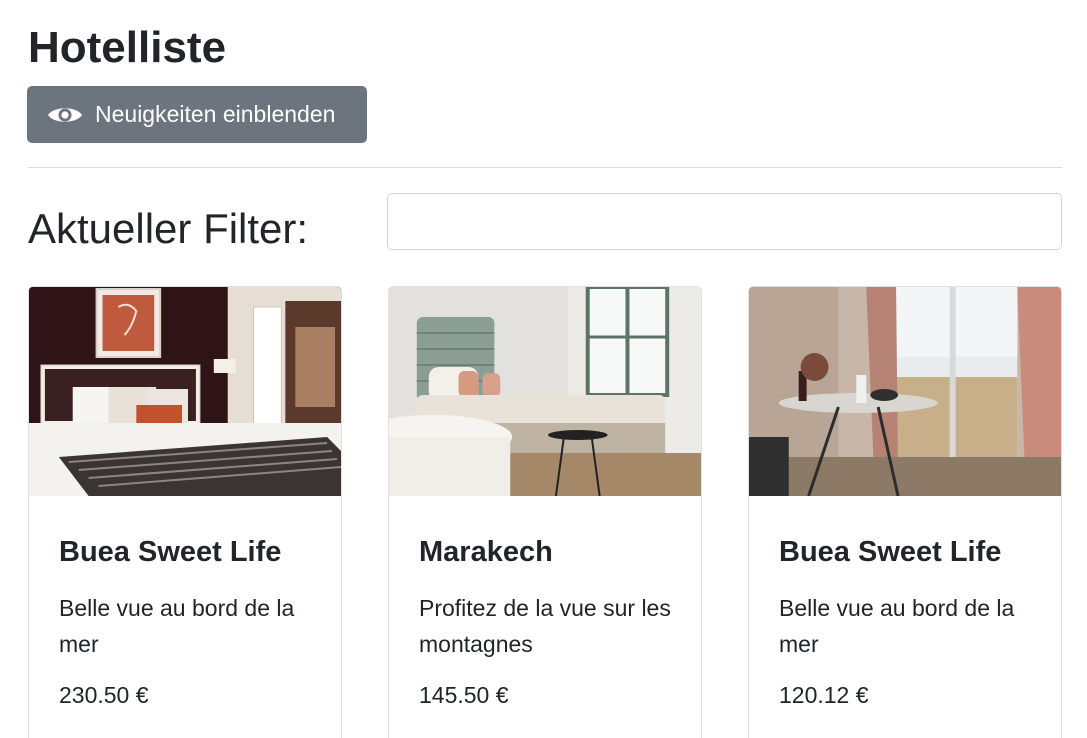 This screenshot has height=738, width=1087. What do you see at coordinates (545, 626) in the screenshot?
I see `hotel-description: Profitez de la vue sur les montagnes` at bounding box center [545, 626].